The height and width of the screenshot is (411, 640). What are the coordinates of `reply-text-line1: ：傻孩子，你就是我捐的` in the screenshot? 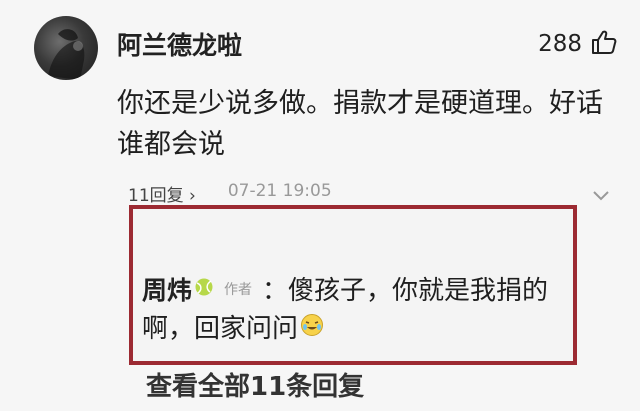 It's located at (405, 291).